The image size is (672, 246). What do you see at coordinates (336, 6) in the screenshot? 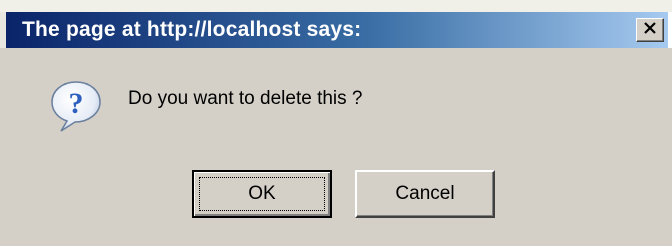
I see `window-top-edge` at bounding box center [336, 6].